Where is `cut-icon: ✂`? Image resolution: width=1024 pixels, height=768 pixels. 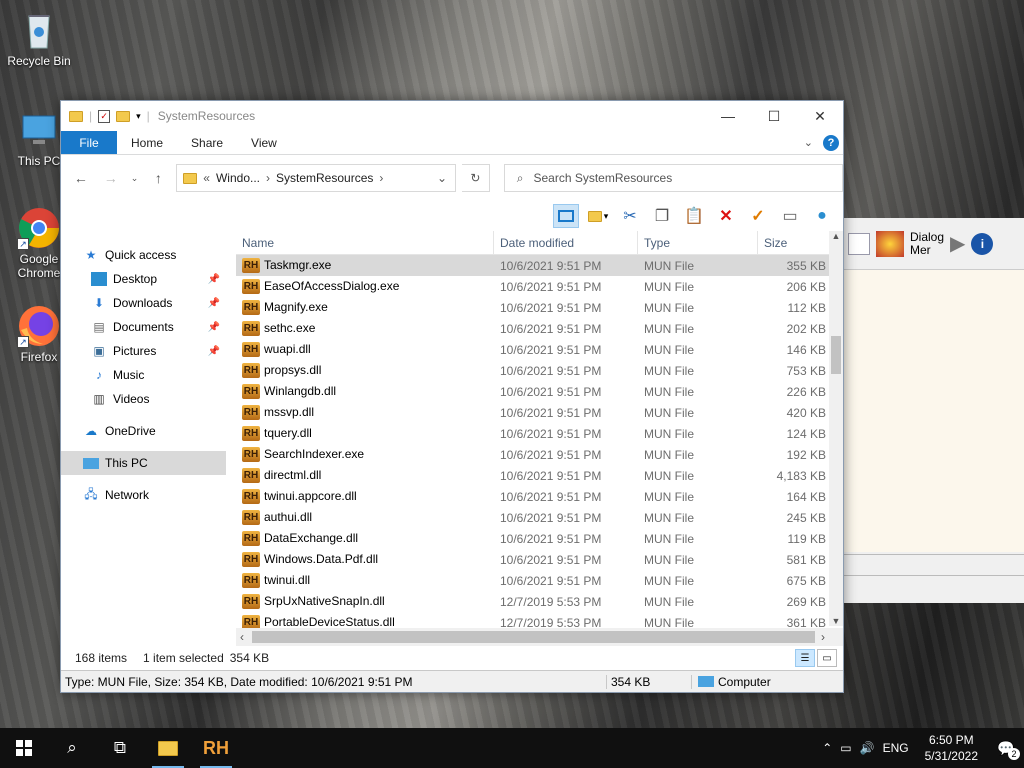
cut-icon: ✂ is located at coordinates (630, 216).